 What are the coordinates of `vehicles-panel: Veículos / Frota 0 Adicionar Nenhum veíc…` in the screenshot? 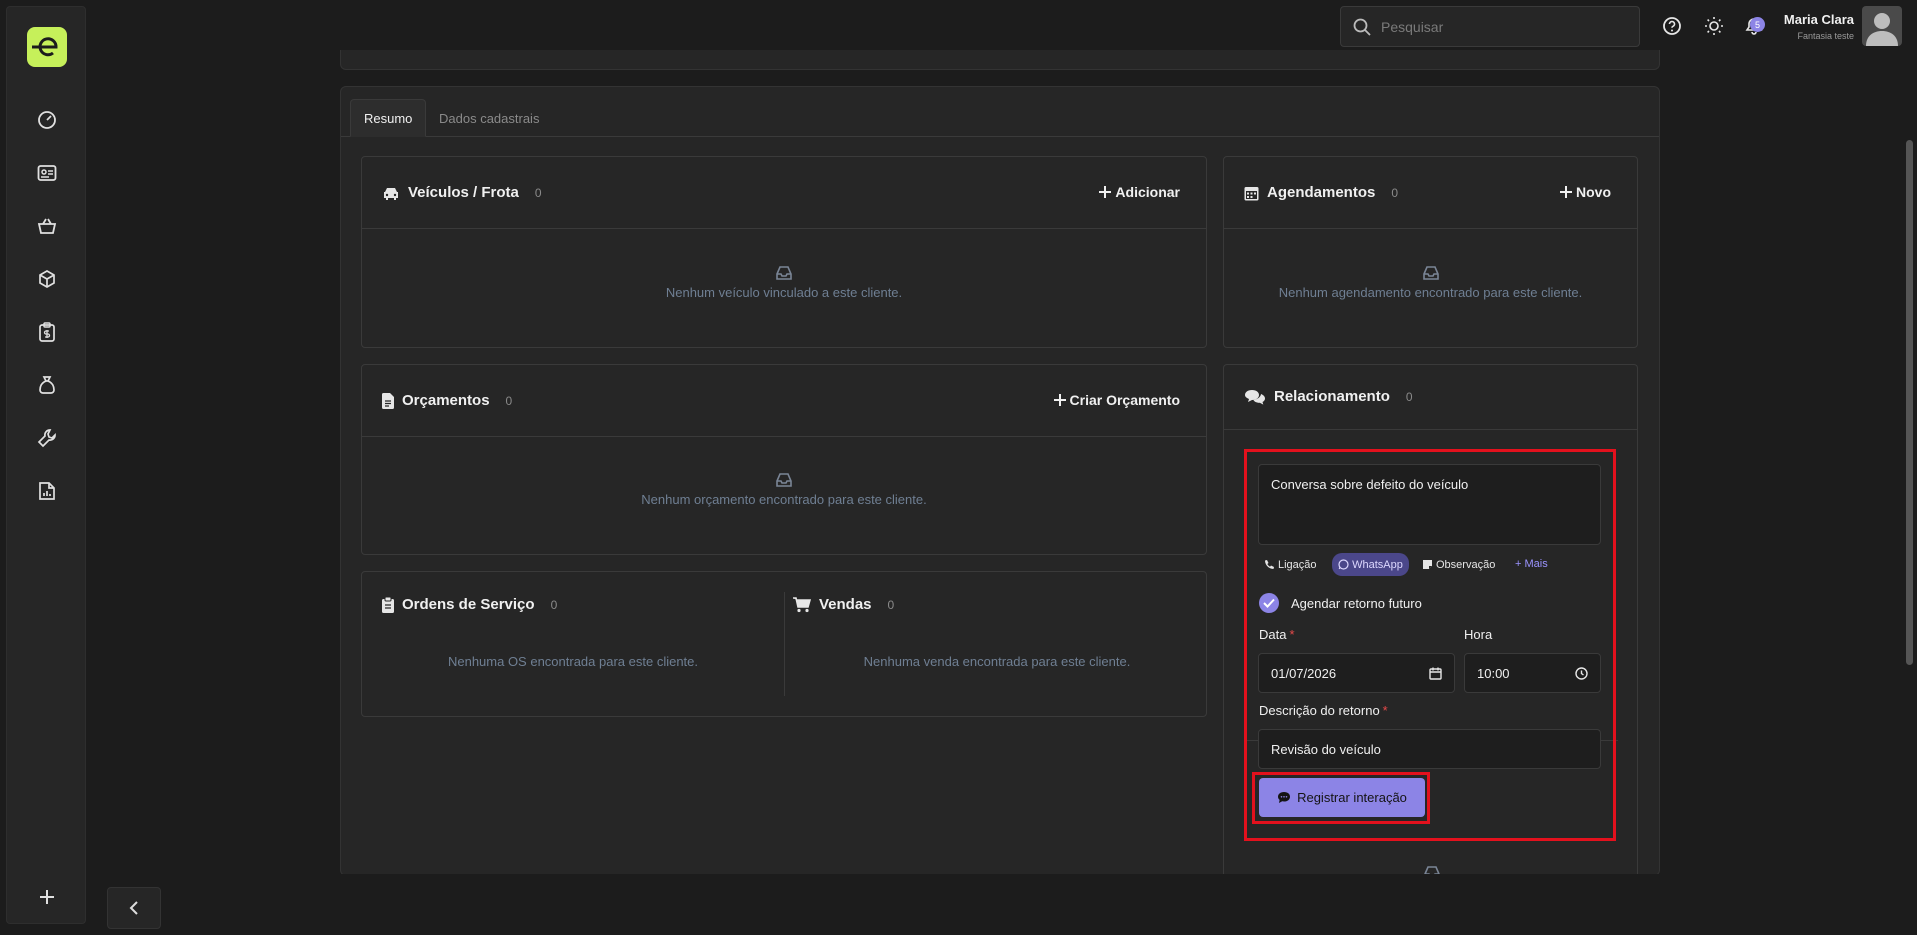 It's located at (784, 252).